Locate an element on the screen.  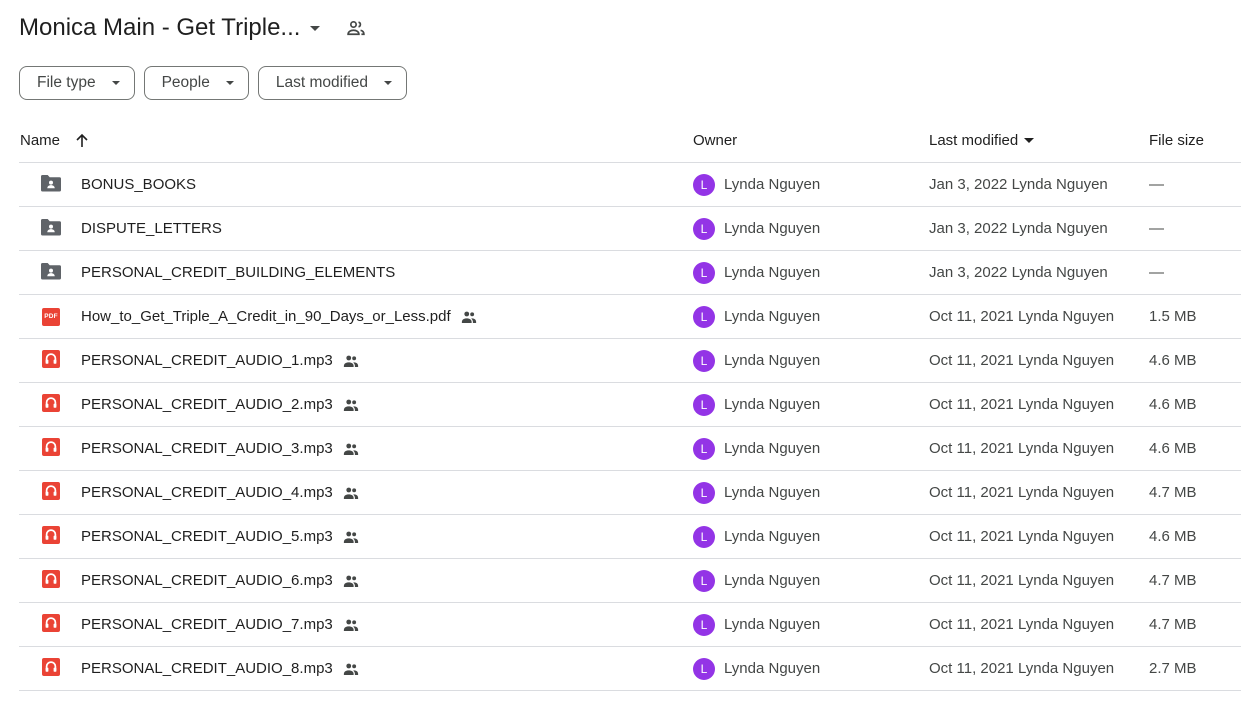
file-name: PERSONAL_CREDIT_AUDIO_2.mp3 is located at coordinates (207, 404).